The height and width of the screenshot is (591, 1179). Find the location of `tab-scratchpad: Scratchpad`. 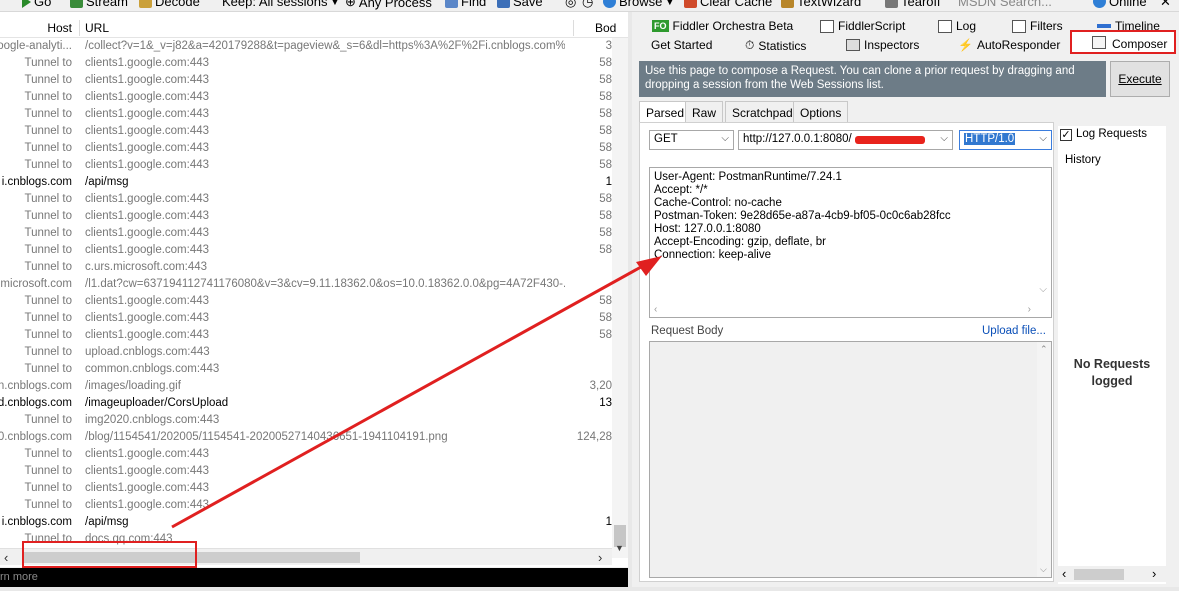

tab-scratchpad: Scratchpad is located at coordinates (762, 111).